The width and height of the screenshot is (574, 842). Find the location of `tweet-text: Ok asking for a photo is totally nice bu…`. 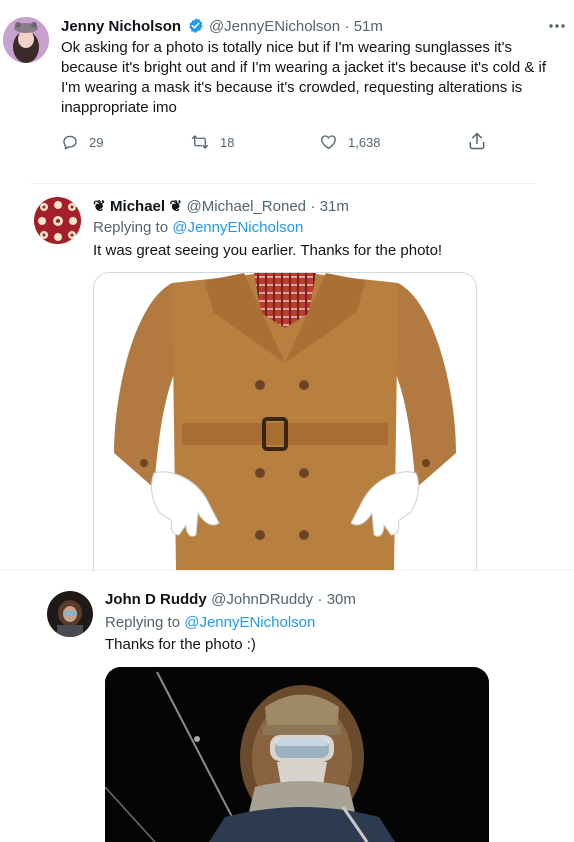

tweet-text: Ok asking for a photo is totally nice bu… is located at coordinates (316, 78).